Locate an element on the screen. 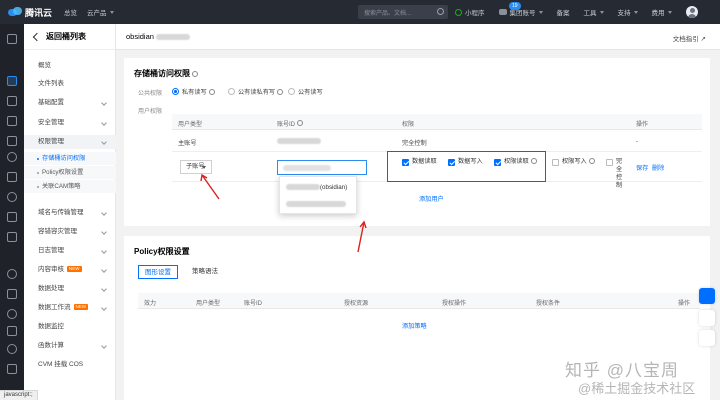 Image resolution: width=720 pixels, height=400 pixels. dropdown-option is located at coordinates (316, 204).